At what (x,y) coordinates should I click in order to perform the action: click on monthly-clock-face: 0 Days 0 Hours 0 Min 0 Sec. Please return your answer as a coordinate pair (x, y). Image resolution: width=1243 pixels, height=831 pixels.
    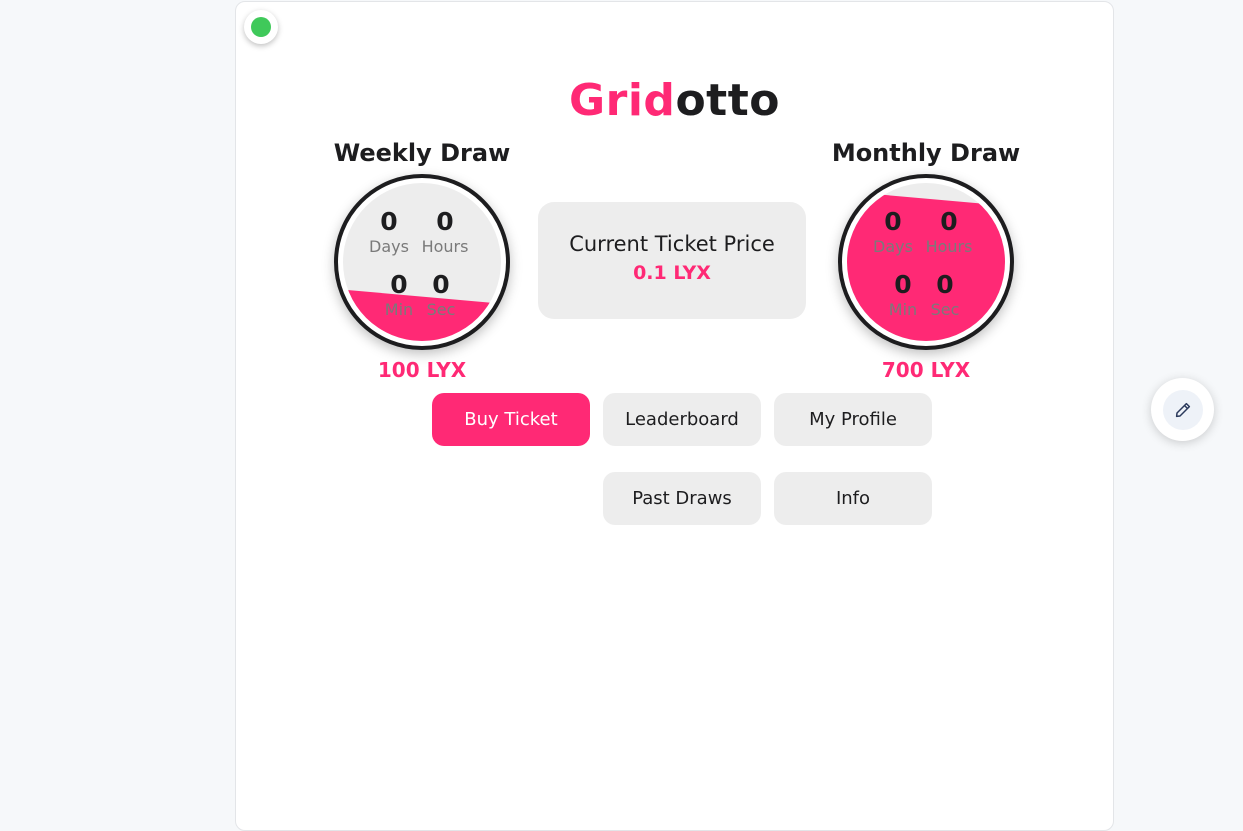
    Looking at the image, I should click on (926, 262).